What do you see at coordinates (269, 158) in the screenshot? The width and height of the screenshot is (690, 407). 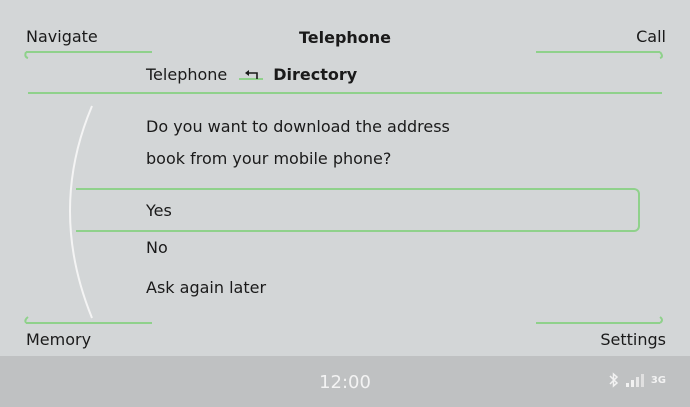 I see `question-line-2: book from your mobile phone?` at bounding box center [269, 158].